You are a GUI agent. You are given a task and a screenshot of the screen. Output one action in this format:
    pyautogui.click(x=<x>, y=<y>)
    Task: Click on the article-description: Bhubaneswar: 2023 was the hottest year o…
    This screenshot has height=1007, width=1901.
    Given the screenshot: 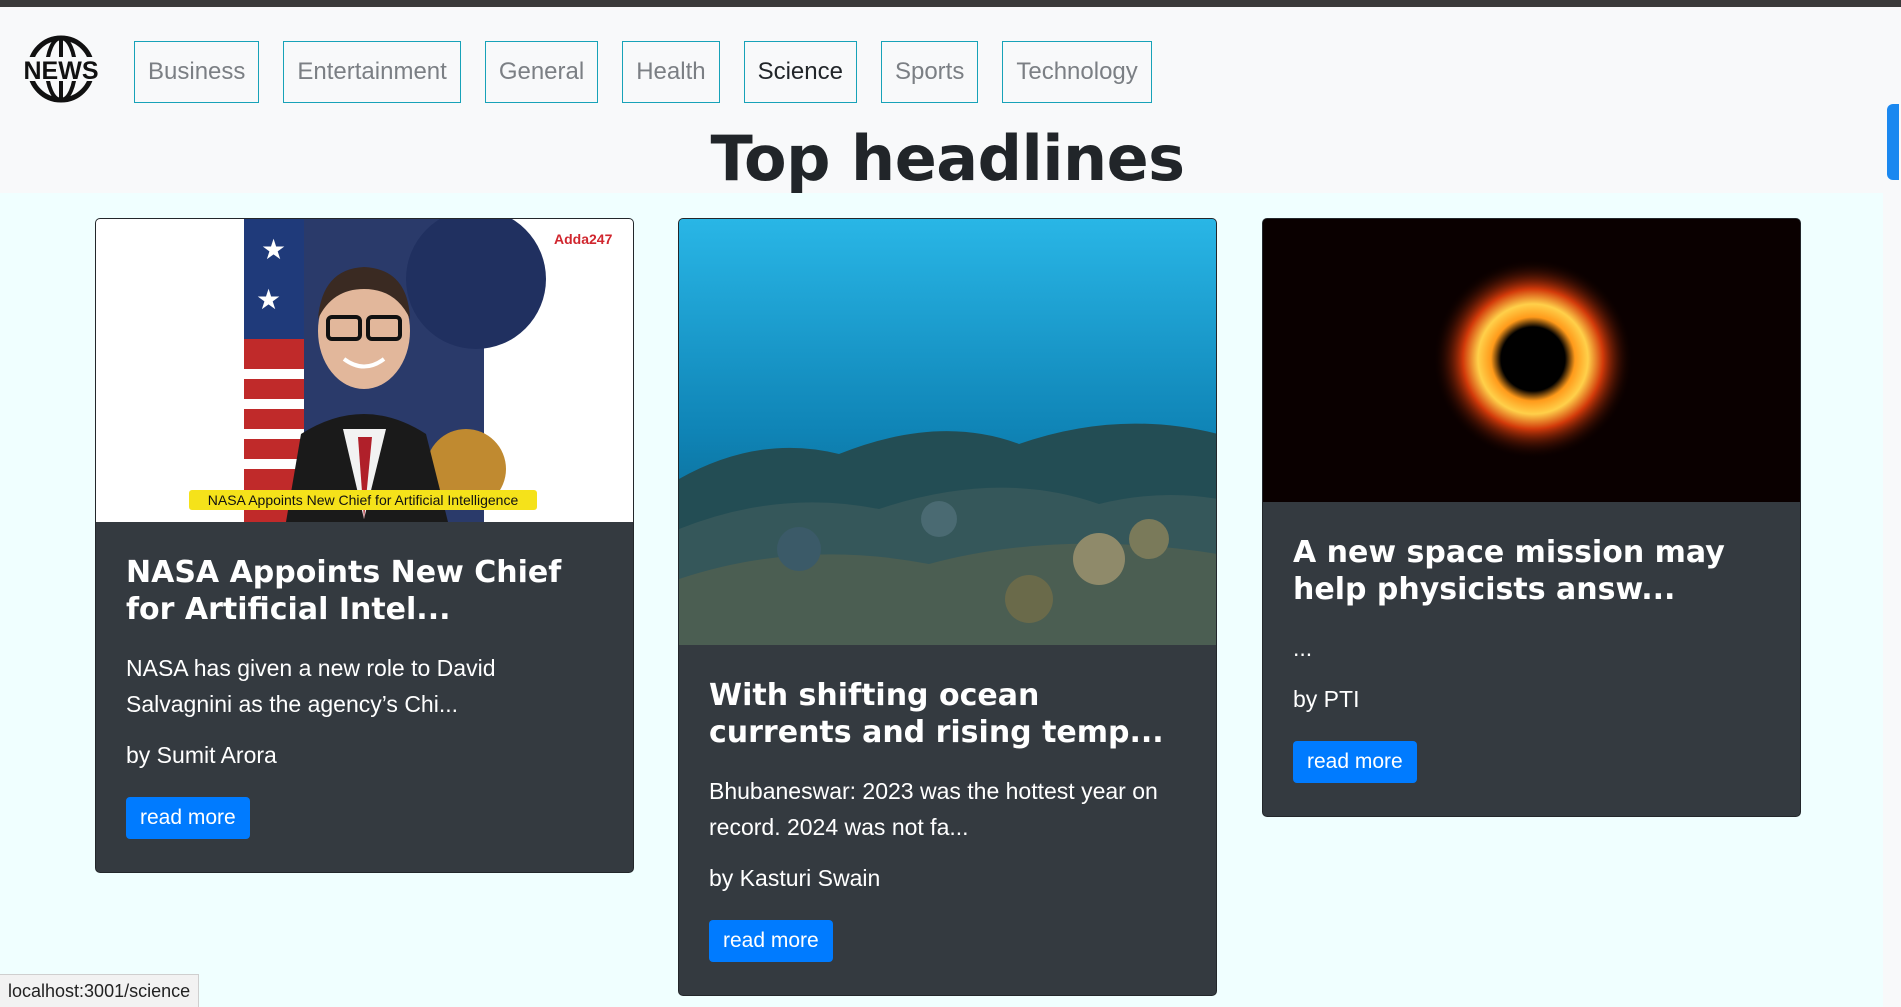 What is the action you would take?
    pyautogui.click(x=933, y=809)
    